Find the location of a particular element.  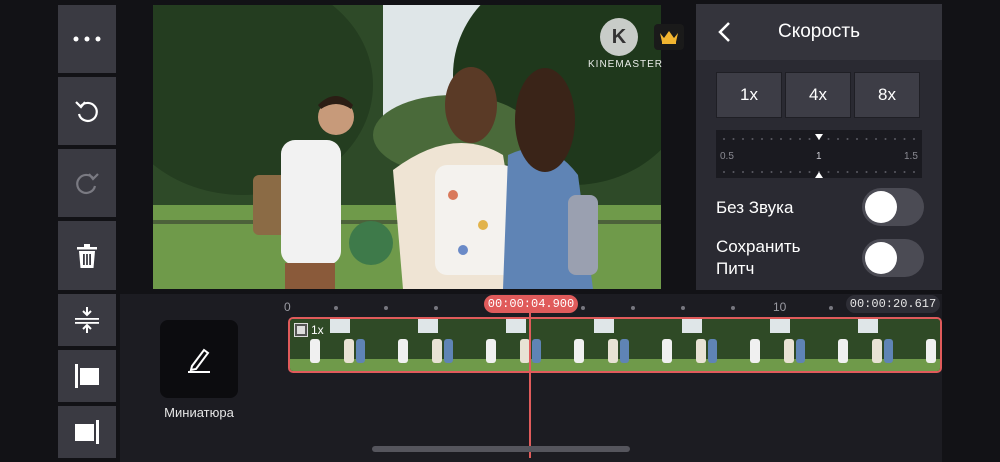

expand-tracks-icon is located at coordinates (87, 320).